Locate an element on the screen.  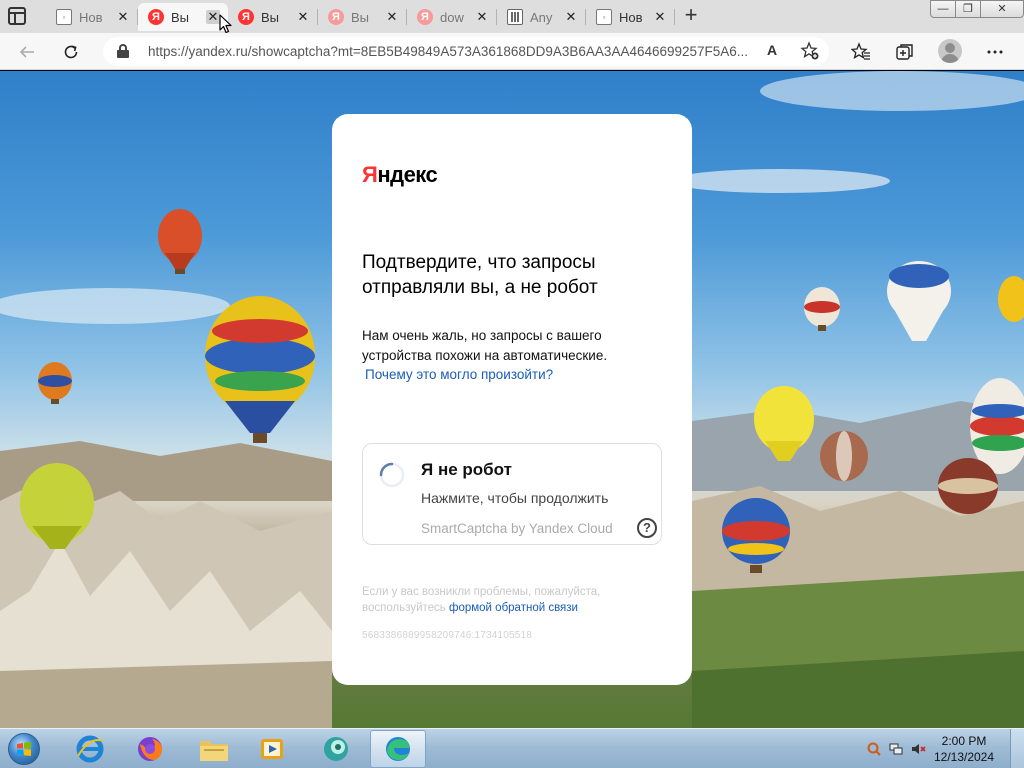
taskbar: 2:00 PM 12/13/2024 is located at coordinates (512, 748).